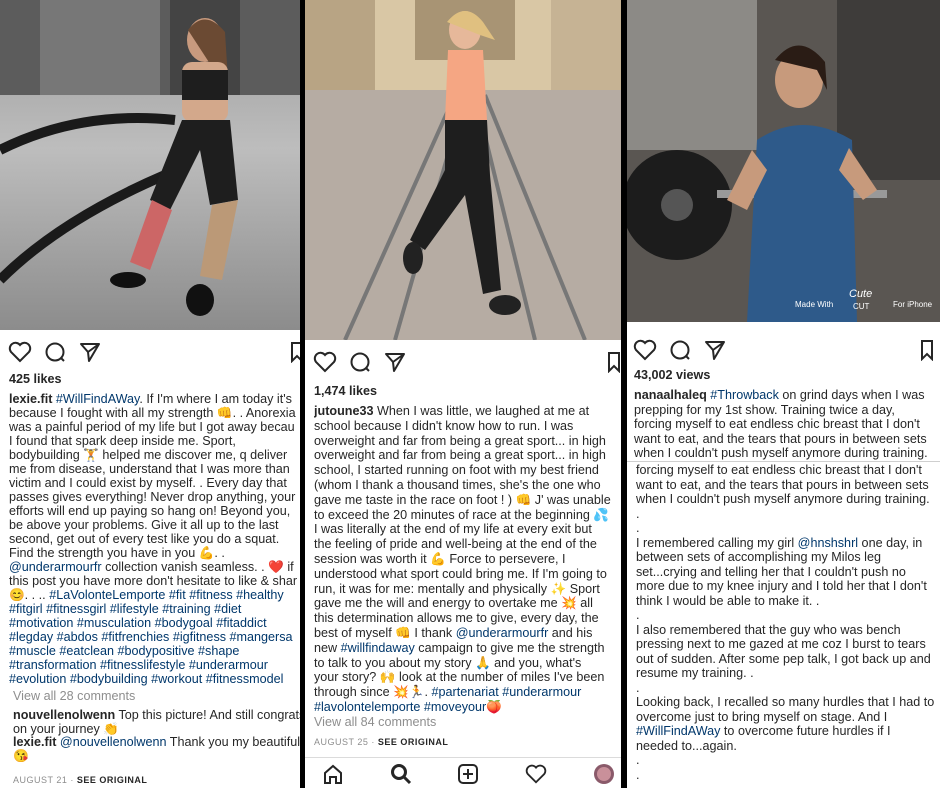  What do you see at coordinates (861, 306) in the screenshot?
I see `watermark-cut: CUT` at bounding box center [861, 306].